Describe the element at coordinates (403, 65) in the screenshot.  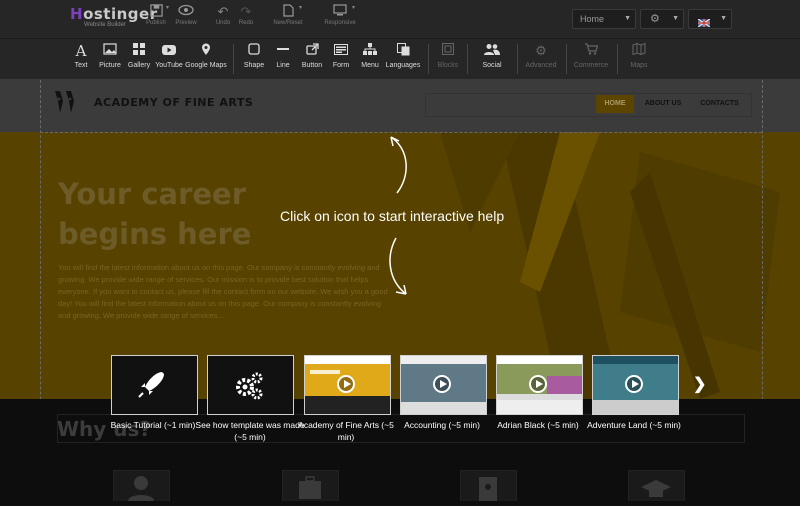
I see `tool-label: Languages` at that location.